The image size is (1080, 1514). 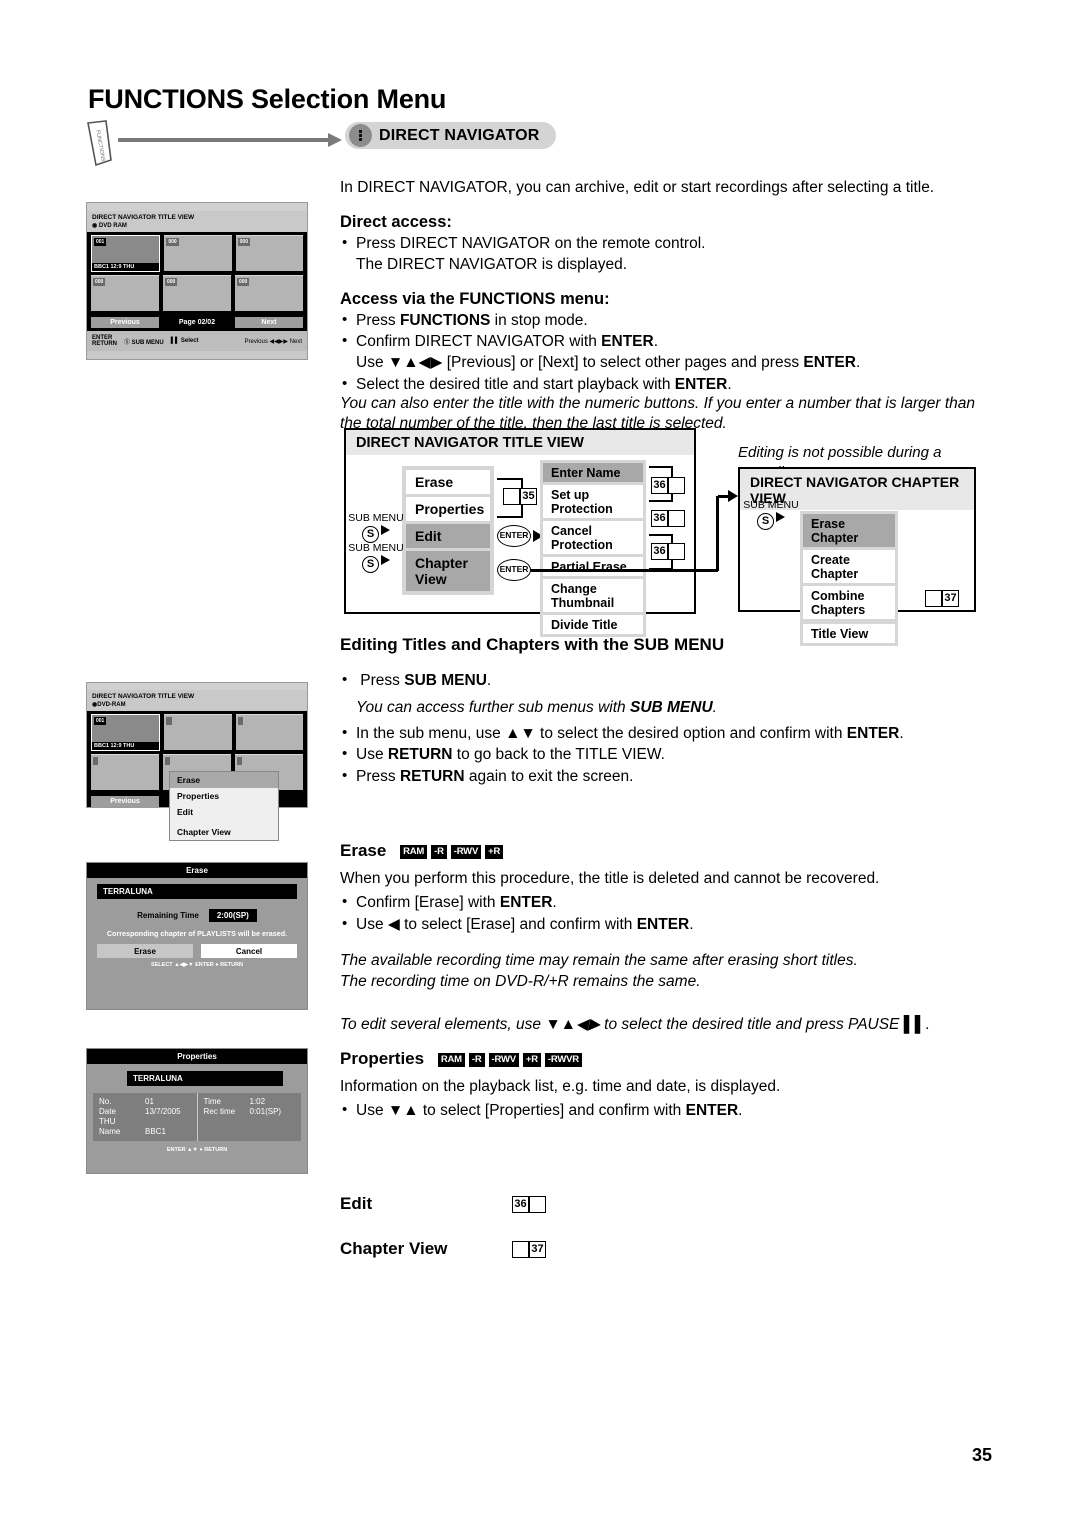 What do you see at coordinates (197, 221) in the screenshot?
I see `shot-header: DIRECT NAVIGATOR TITLE VIEW ◉ DVD RAM` at bounding box center [197, 221].